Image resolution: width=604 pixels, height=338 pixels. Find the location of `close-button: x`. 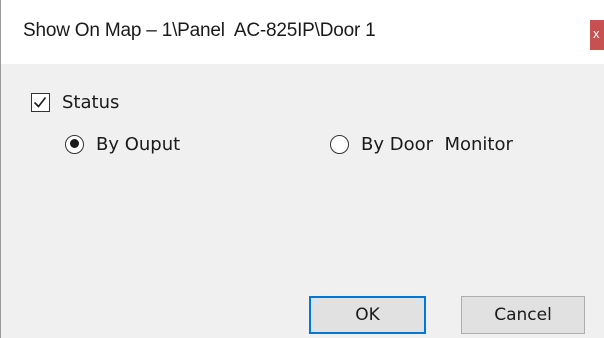

close-button: x is located at coordinates (597, 35).